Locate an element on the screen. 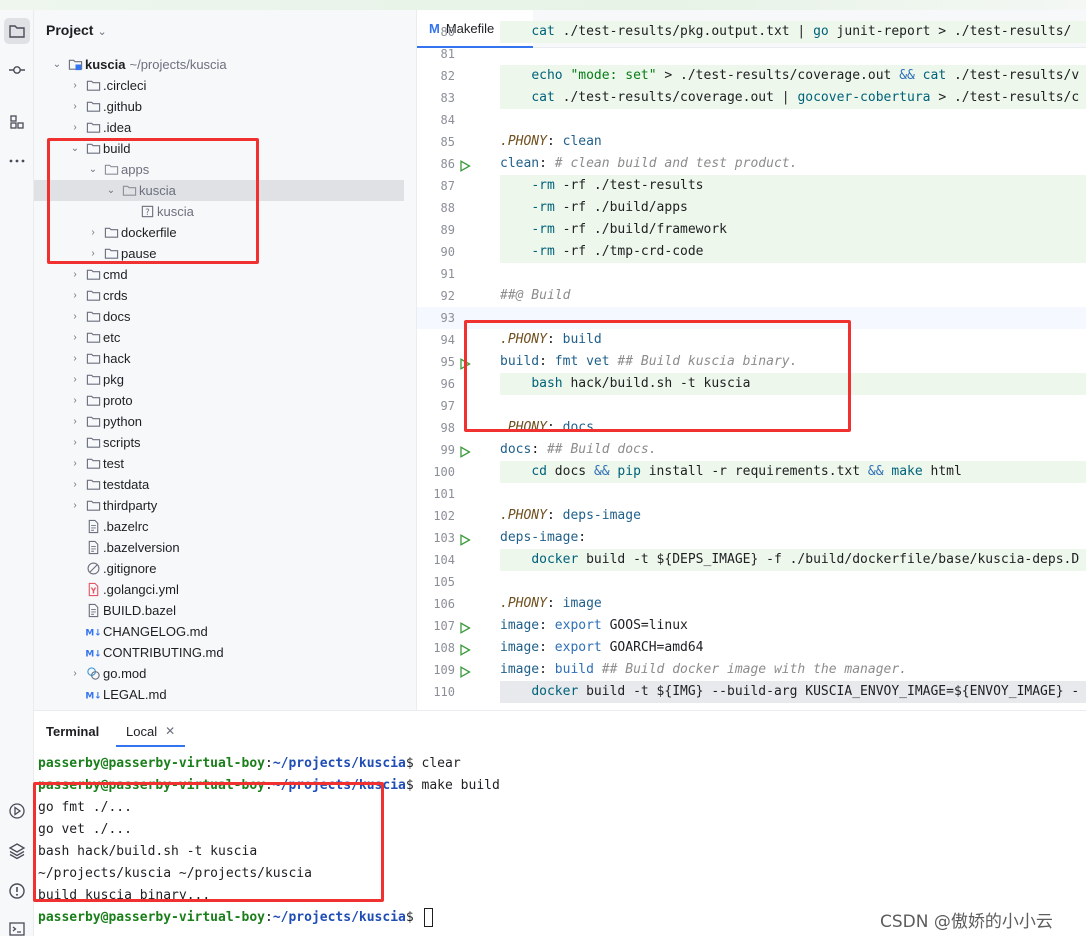  tree-item: .bazelrc is located at coordinates (219, 526).